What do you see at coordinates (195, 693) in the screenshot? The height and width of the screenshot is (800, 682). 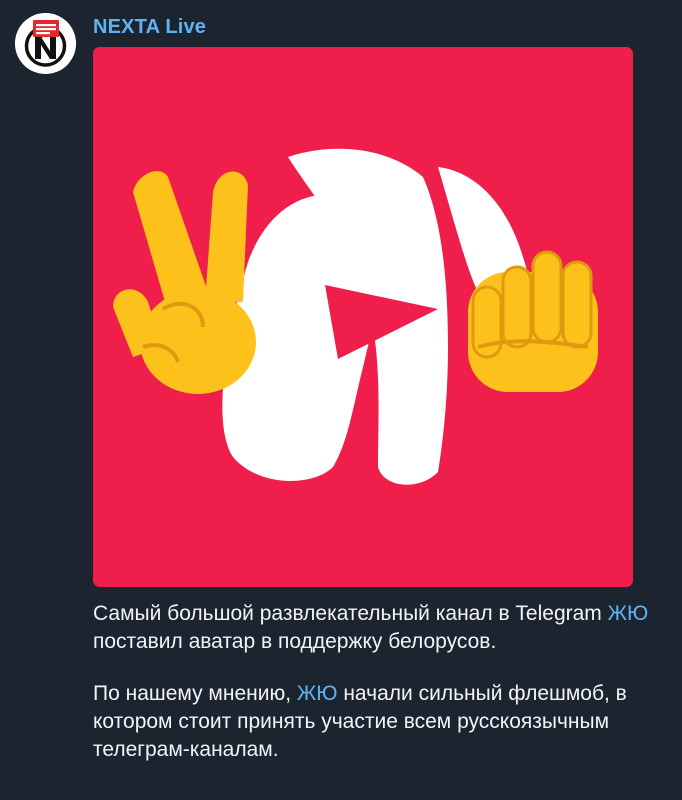 I see `caption-text: По нашему мнению,` at bounding box center [195, 693].